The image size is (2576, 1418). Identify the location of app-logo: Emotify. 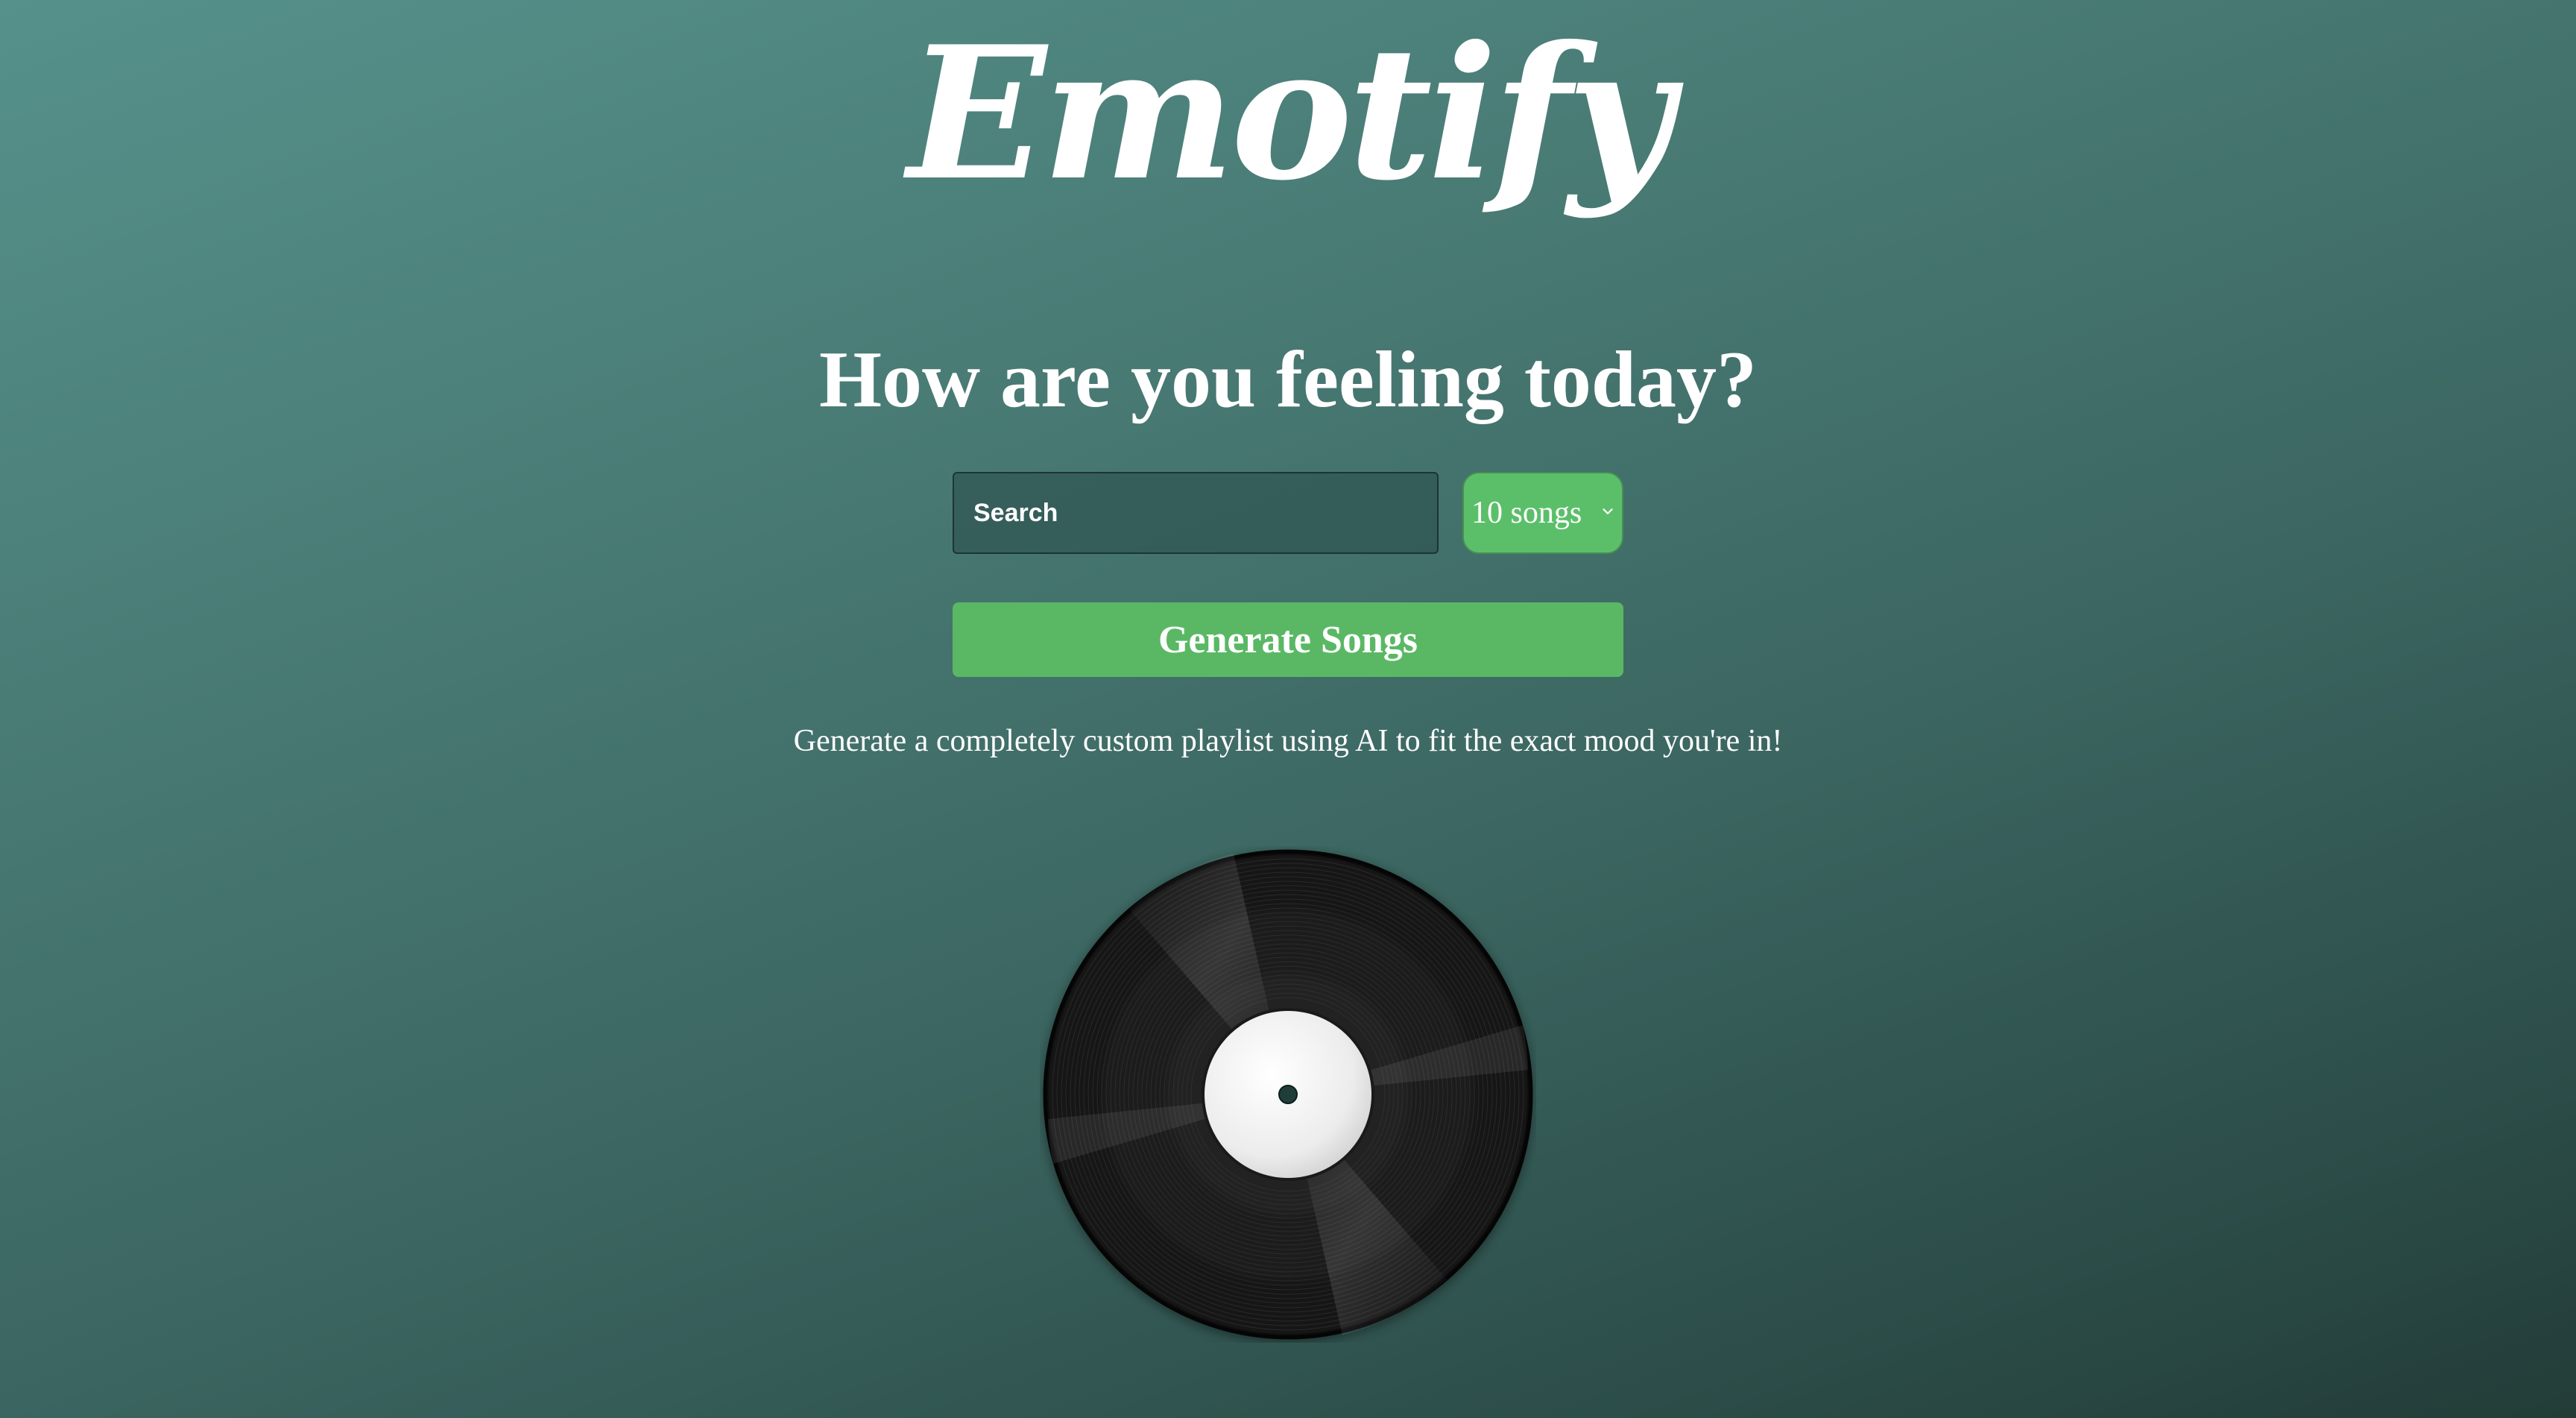
(1290, 113).